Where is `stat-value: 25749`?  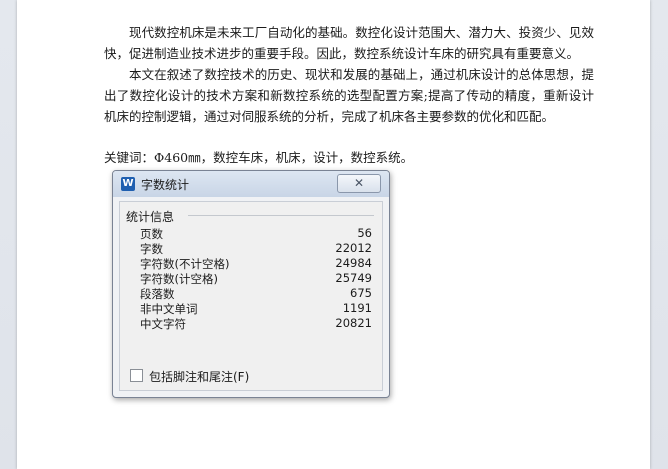
stat-value: 25749 is located at coordinates (353, 278).